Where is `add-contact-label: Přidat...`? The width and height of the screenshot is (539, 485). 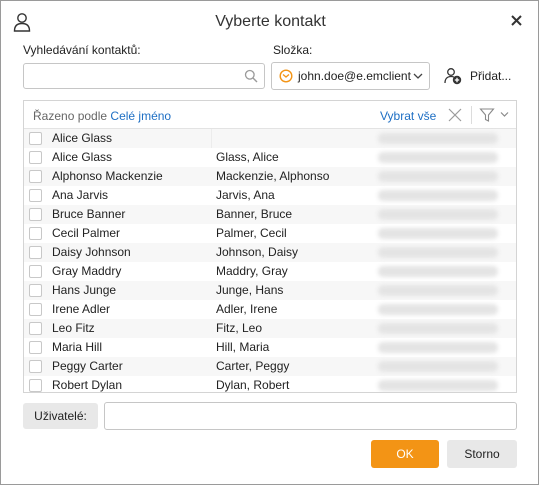
add-contact-label: Přidat... is located at coordinates (491, 76).